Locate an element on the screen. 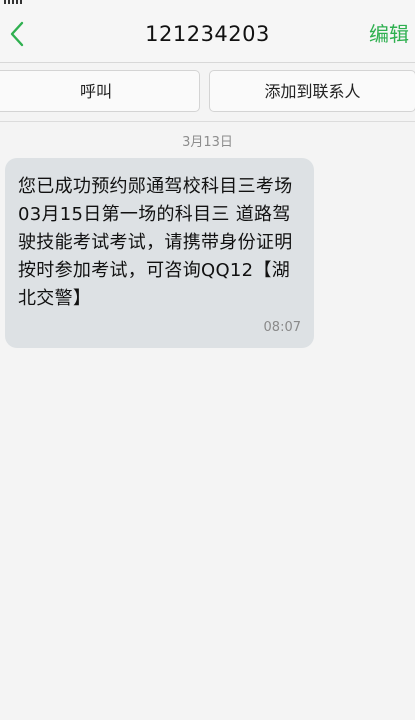 The height and width of the screenshot is (720, 415). edit-button: 编辑 is located at coordinates (389, 34).